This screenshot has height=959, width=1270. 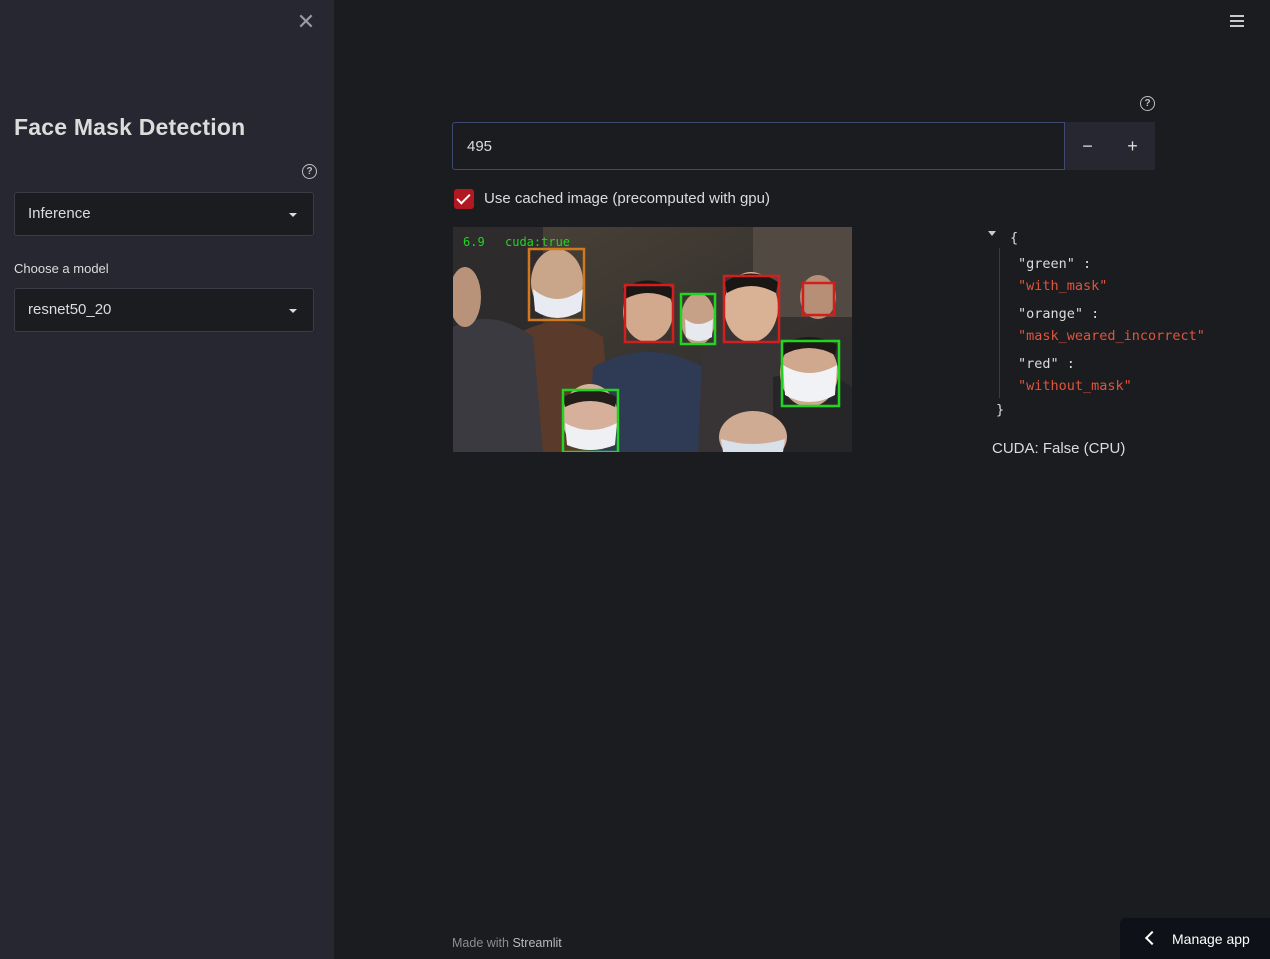 What do you see at coordinates (164, 310) in the screenshot?
I see `model-select: resnet50_20` at bounding box center [164, 310].